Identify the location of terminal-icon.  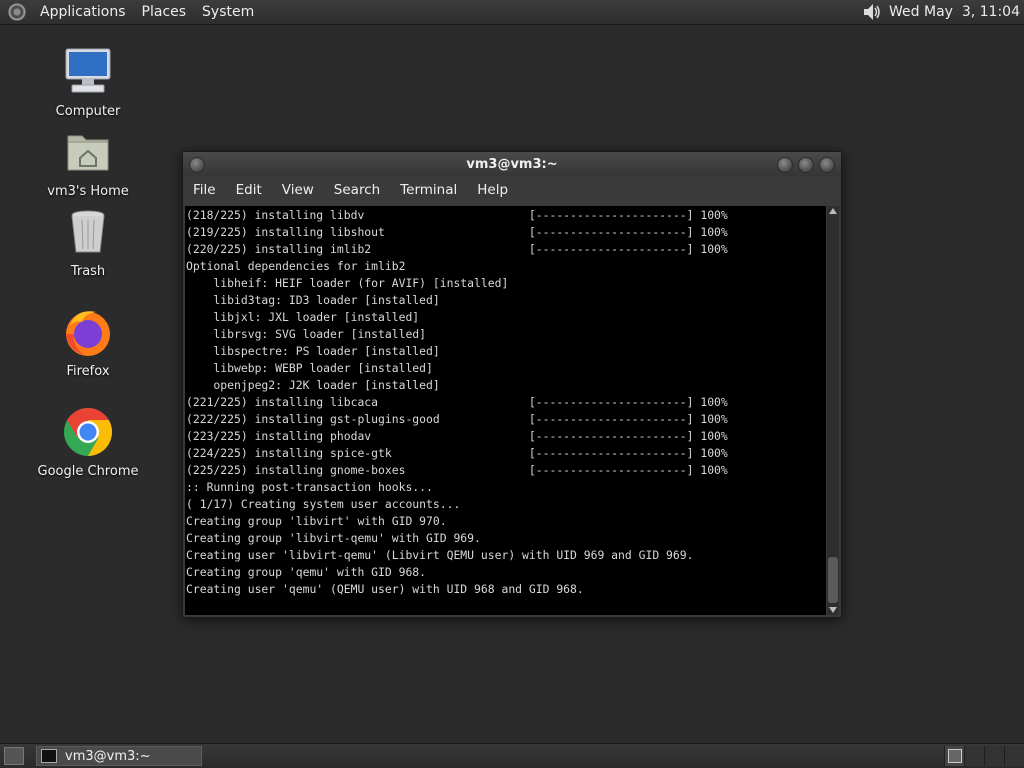
(49, 756).